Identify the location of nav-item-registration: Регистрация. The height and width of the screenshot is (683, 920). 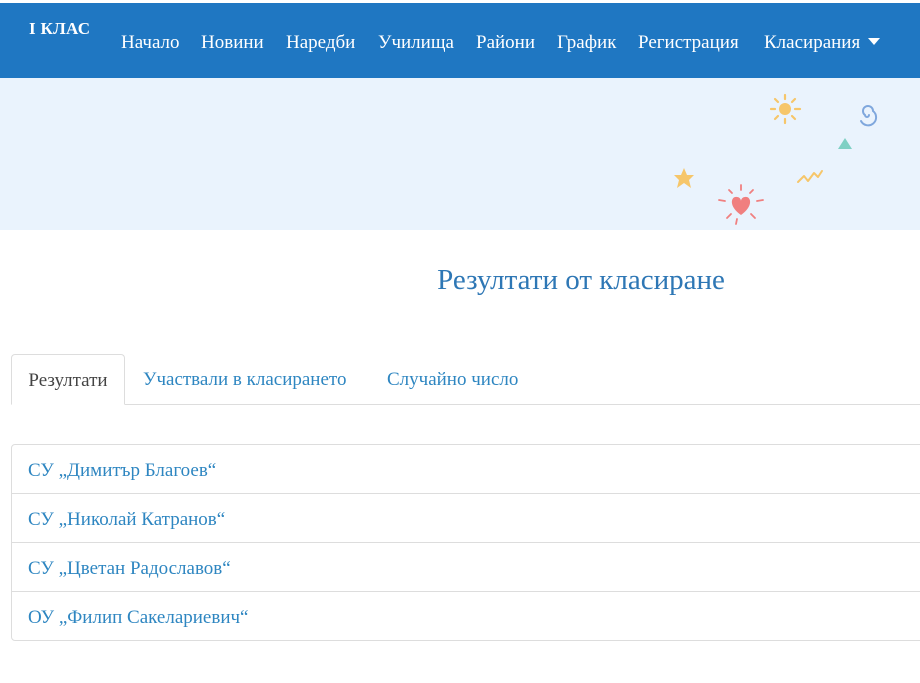
(688, 43).